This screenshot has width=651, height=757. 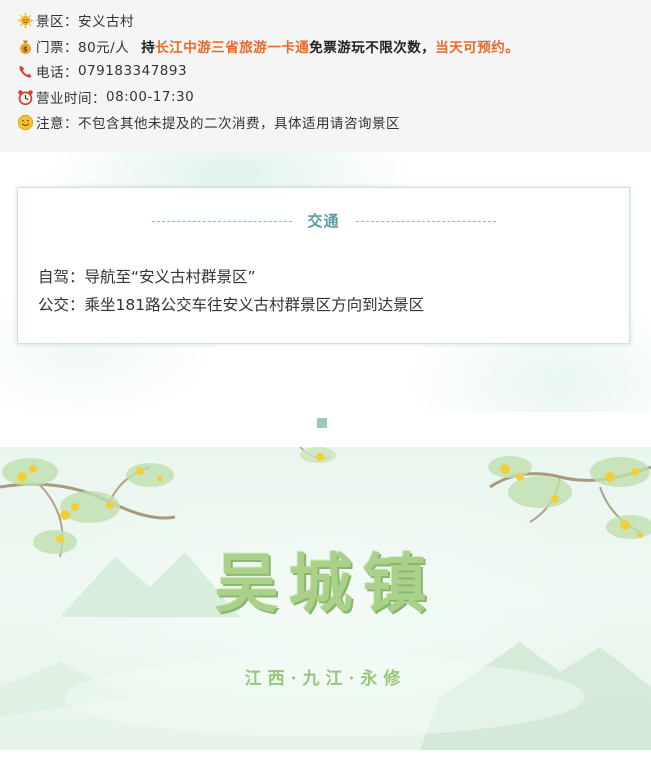 I want to click on title-divider-right, so click(x=426, y=221).